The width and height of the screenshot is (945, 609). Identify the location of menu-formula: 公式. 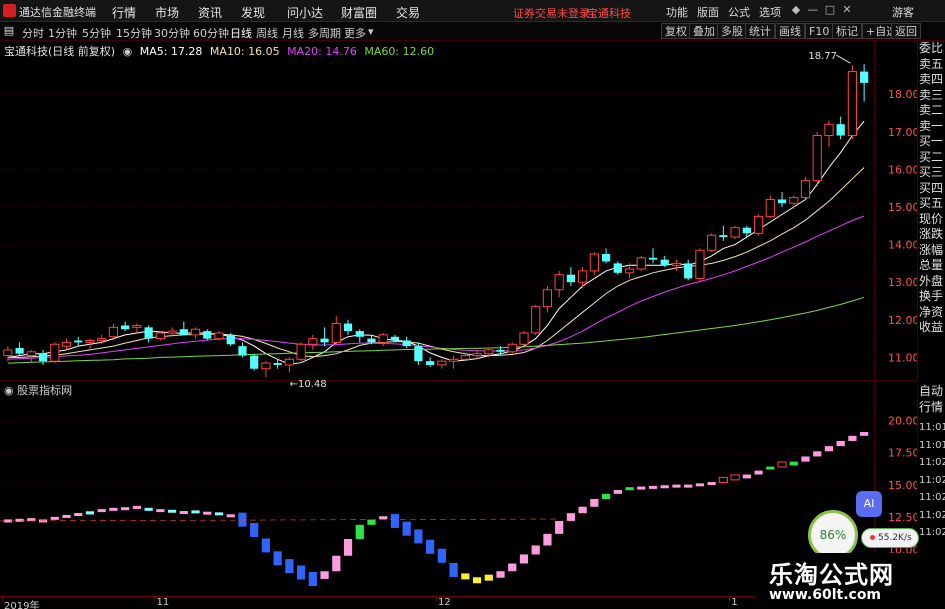
(739, 12).